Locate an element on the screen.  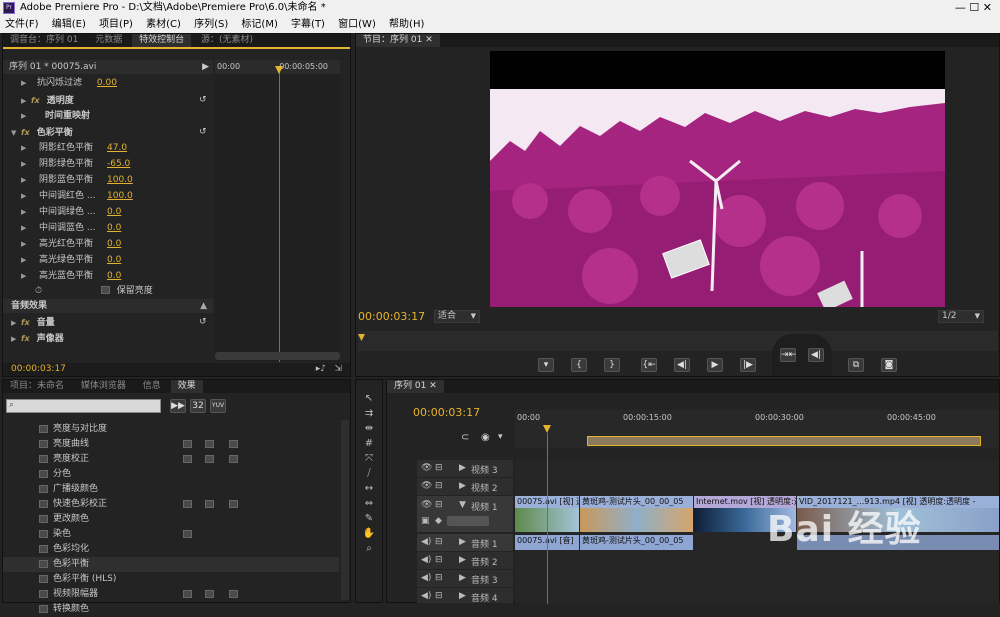
slide-tool-icon: ⇔ is located at coordinates (369, 503).